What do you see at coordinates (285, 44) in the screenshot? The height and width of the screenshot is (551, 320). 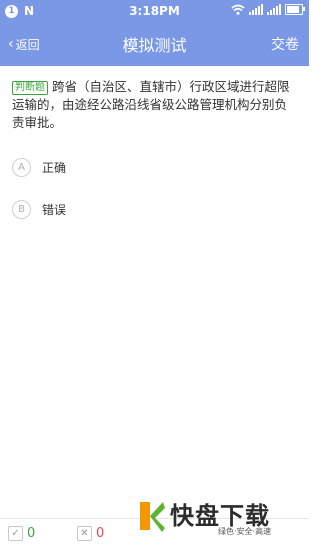 I see `submit-exam-button: 交卷` at bounding box center [285, 44].